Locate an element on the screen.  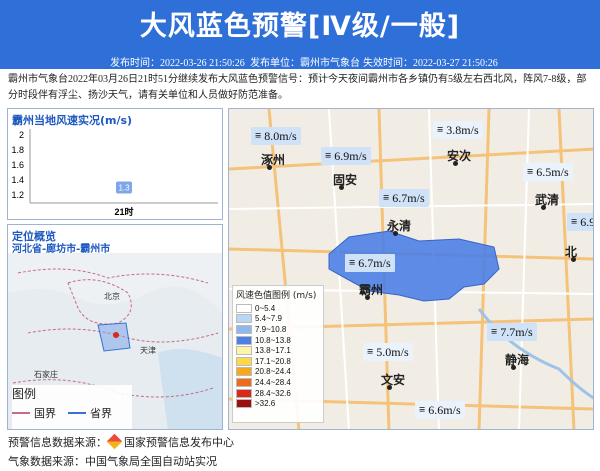
y-tick-labels: 2 1.8 1.6 1.4 1.2 is located at coordinates (17, 165).